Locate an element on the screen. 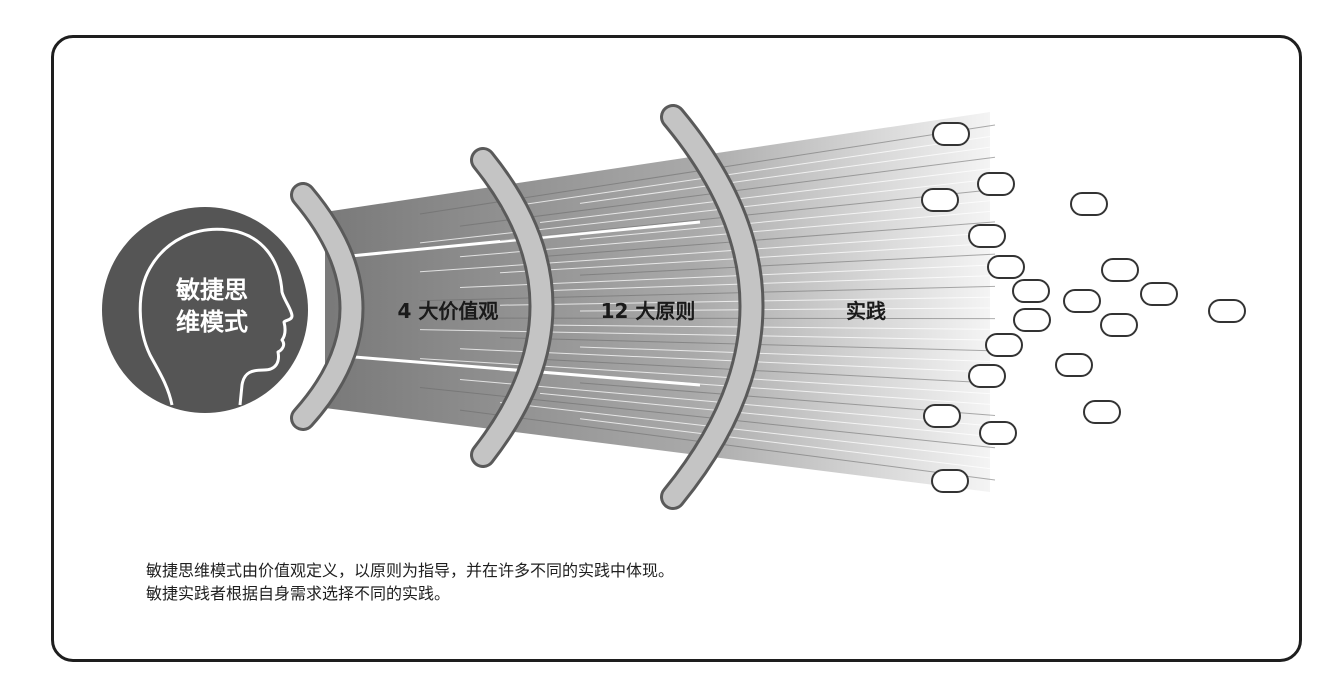  center-label-line1: 敏捷思 is located at coordinates (211, 290).